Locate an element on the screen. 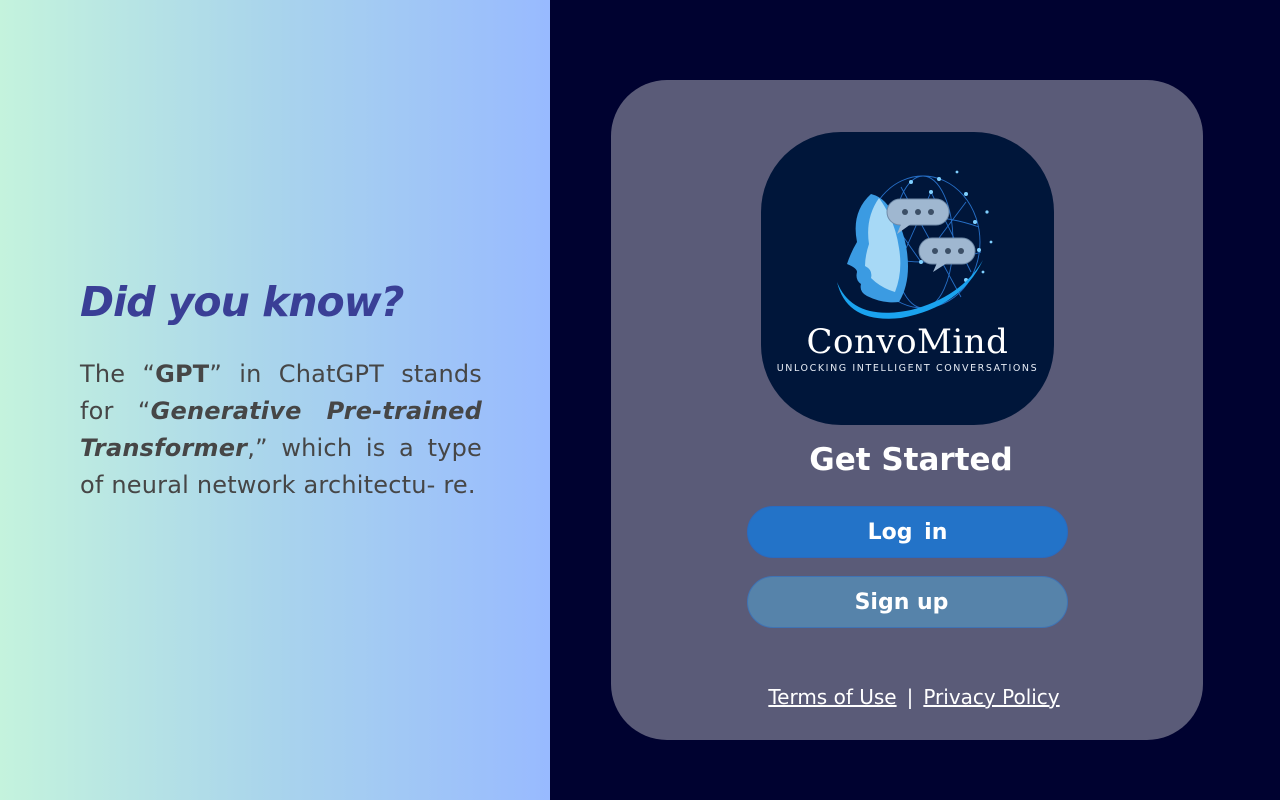 Image resolution: width=1280 pixels, height=800 pixels. fact-text-1: The “ is located at coordinates (118, 374).